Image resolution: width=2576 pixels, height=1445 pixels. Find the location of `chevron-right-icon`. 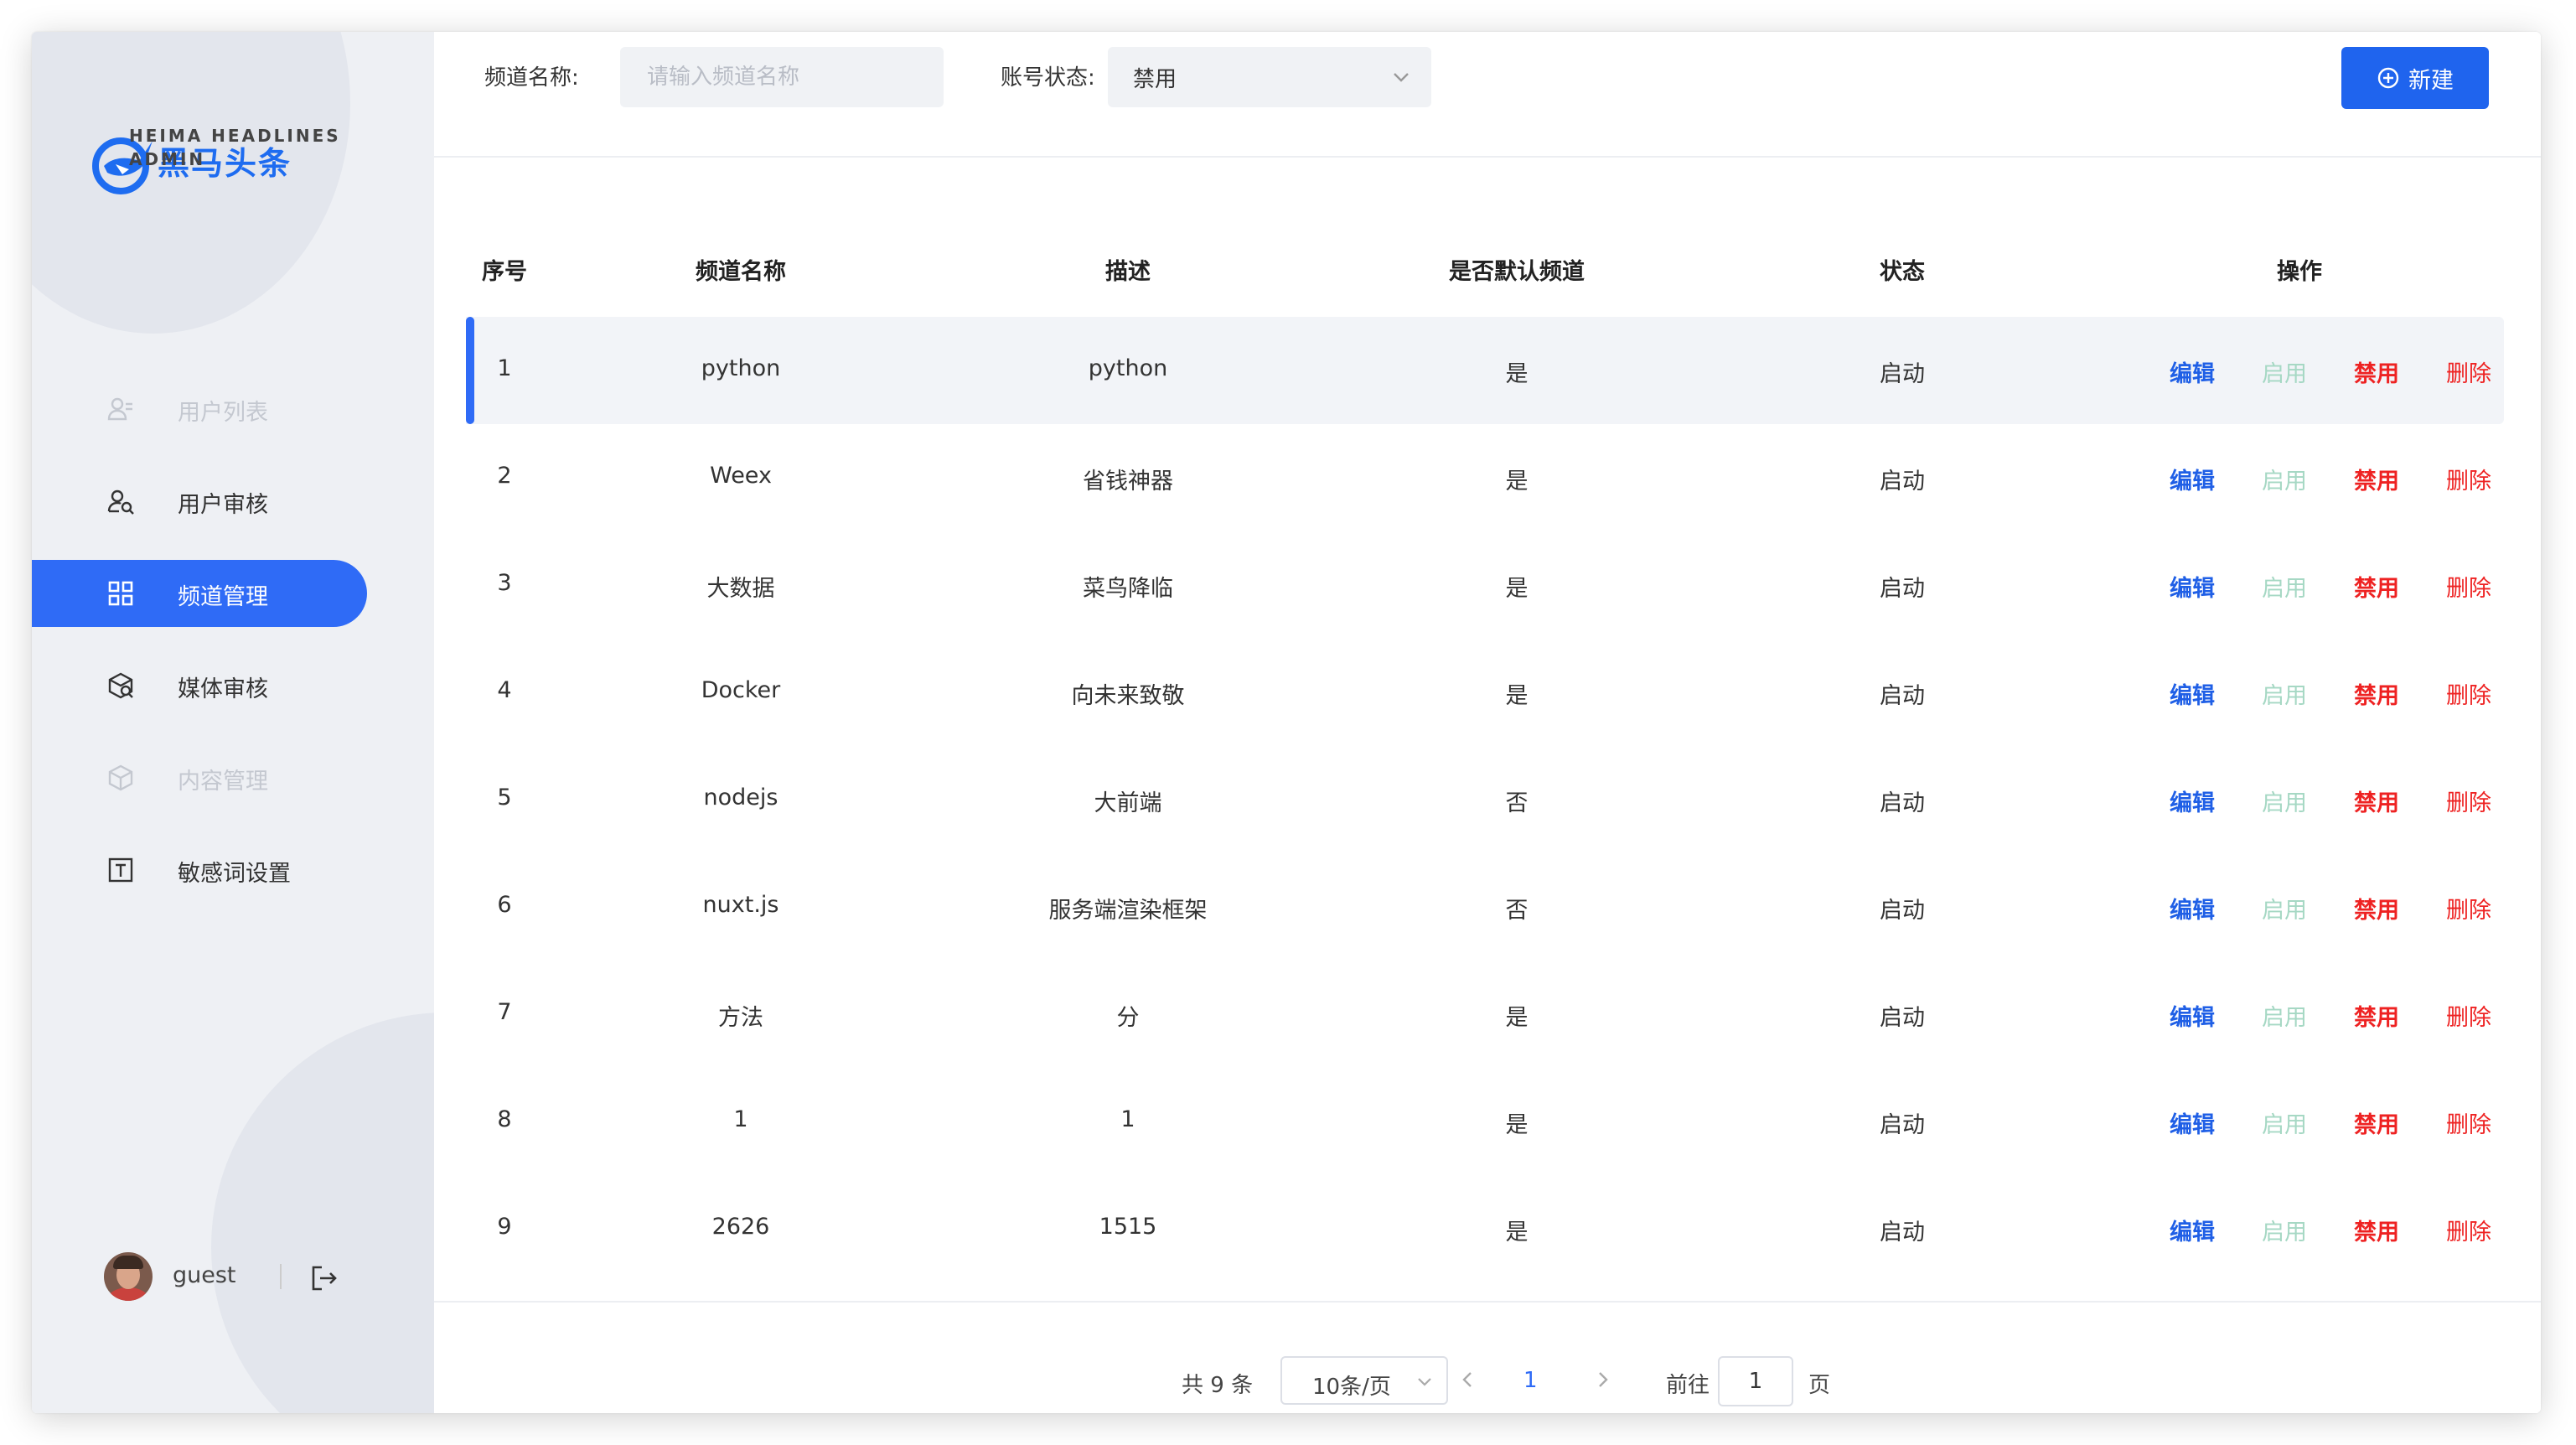

chevron-right-icon is located at coordinates (1602, 1379).